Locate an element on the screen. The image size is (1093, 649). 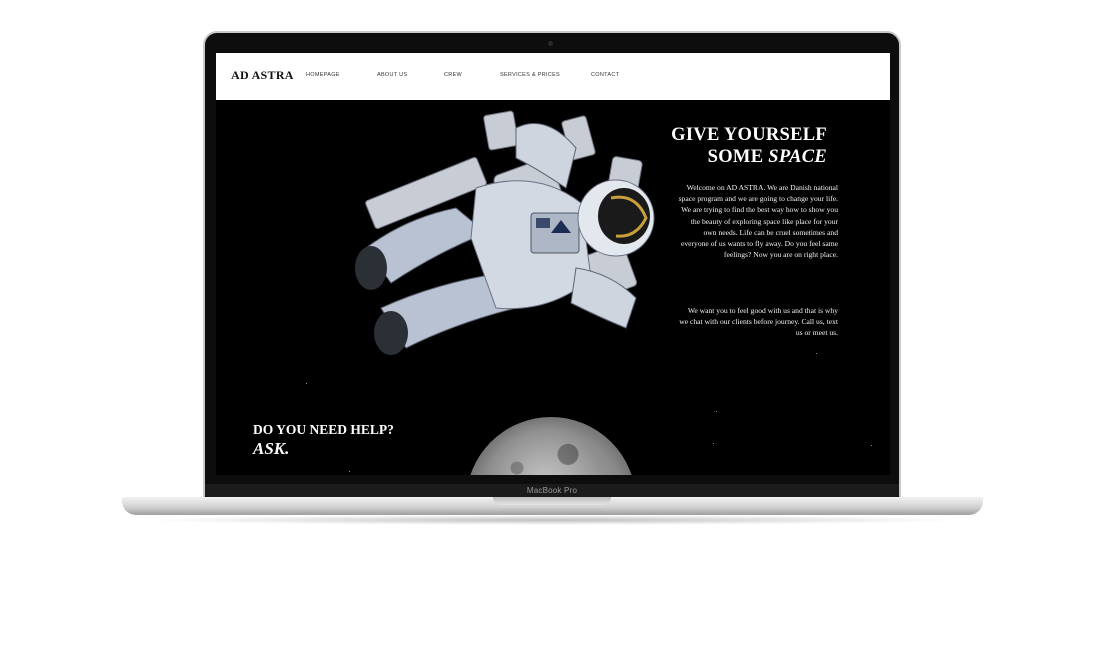
hero-title-space: SPACE is located at coordinates (797, 157).